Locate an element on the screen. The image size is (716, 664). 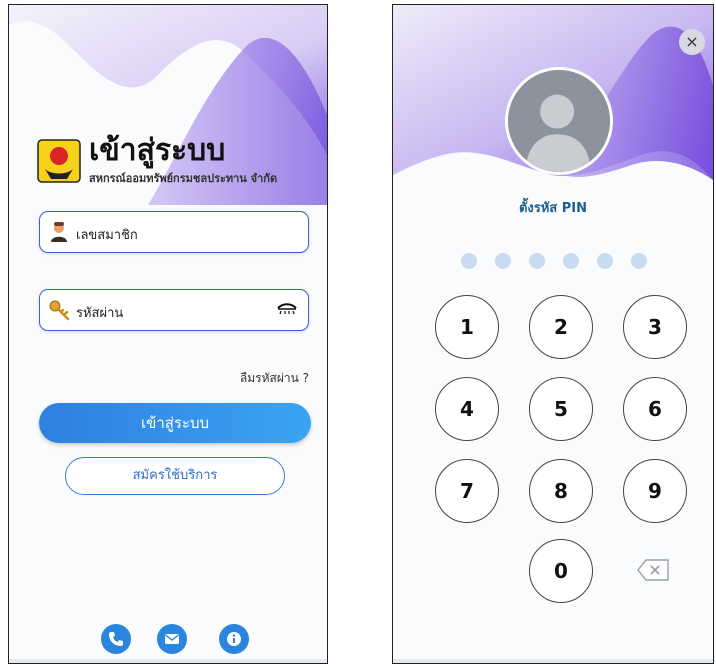
pin-title: ตั้งรหัส PIN is located at coordinates (553, 208).